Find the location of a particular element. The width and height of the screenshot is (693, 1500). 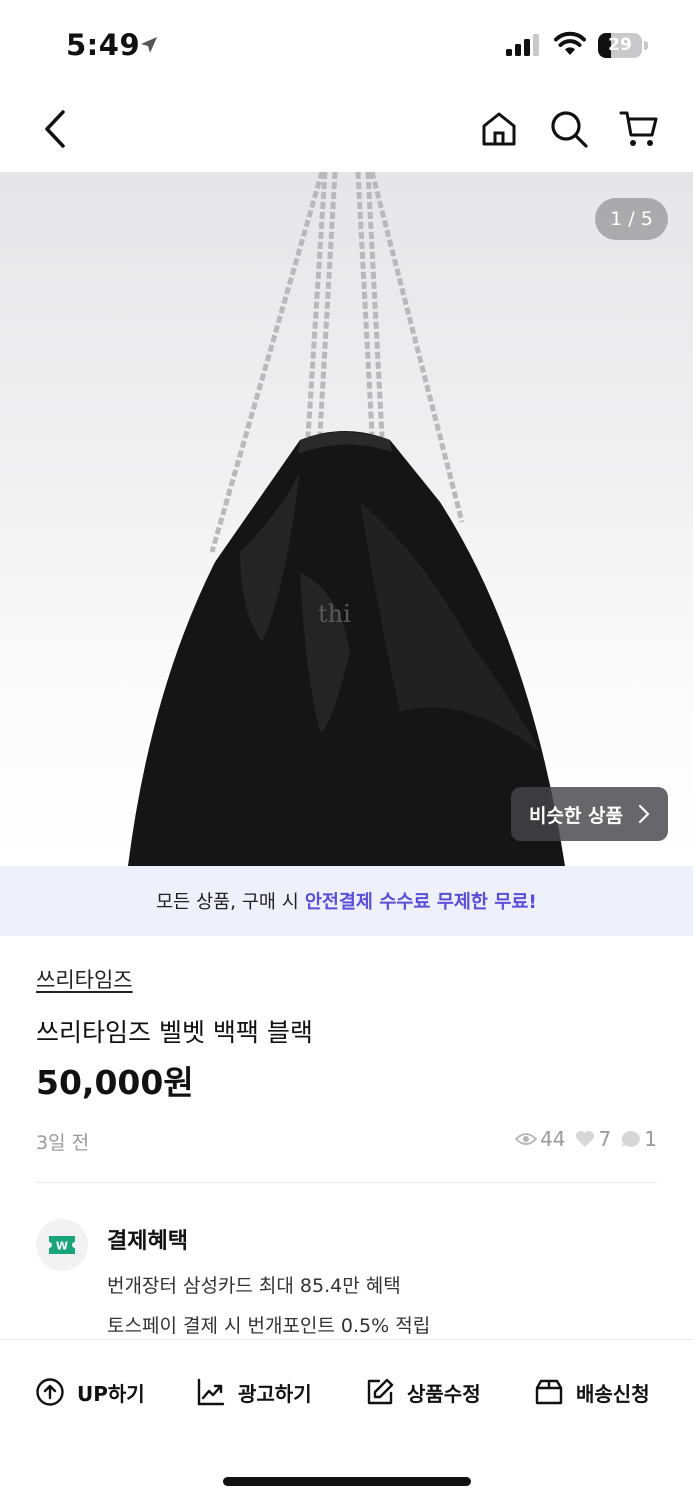

wifi-icon is located at coordinates (570, 43).